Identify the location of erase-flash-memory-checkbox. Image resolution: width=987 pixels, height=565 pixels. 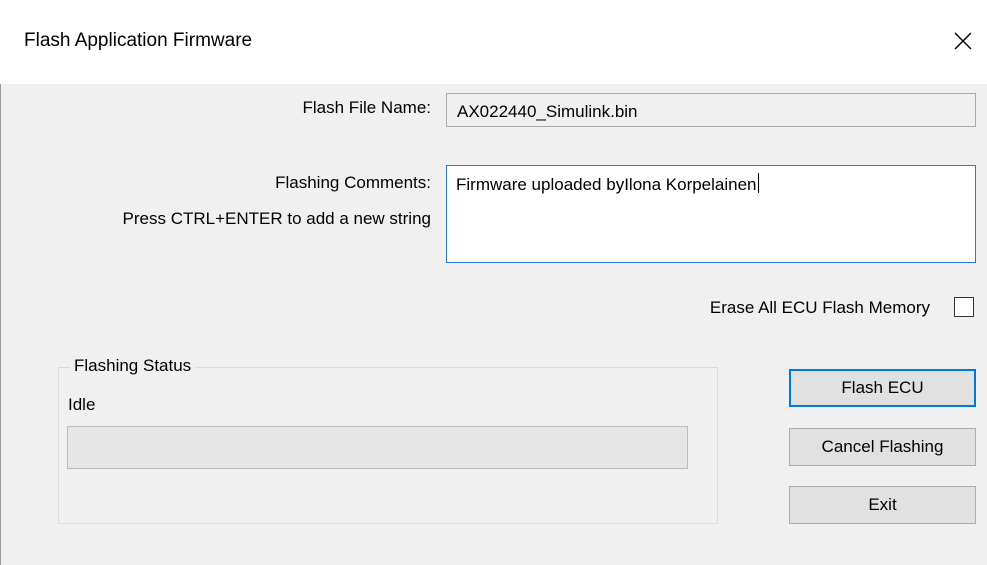
(964, 307).